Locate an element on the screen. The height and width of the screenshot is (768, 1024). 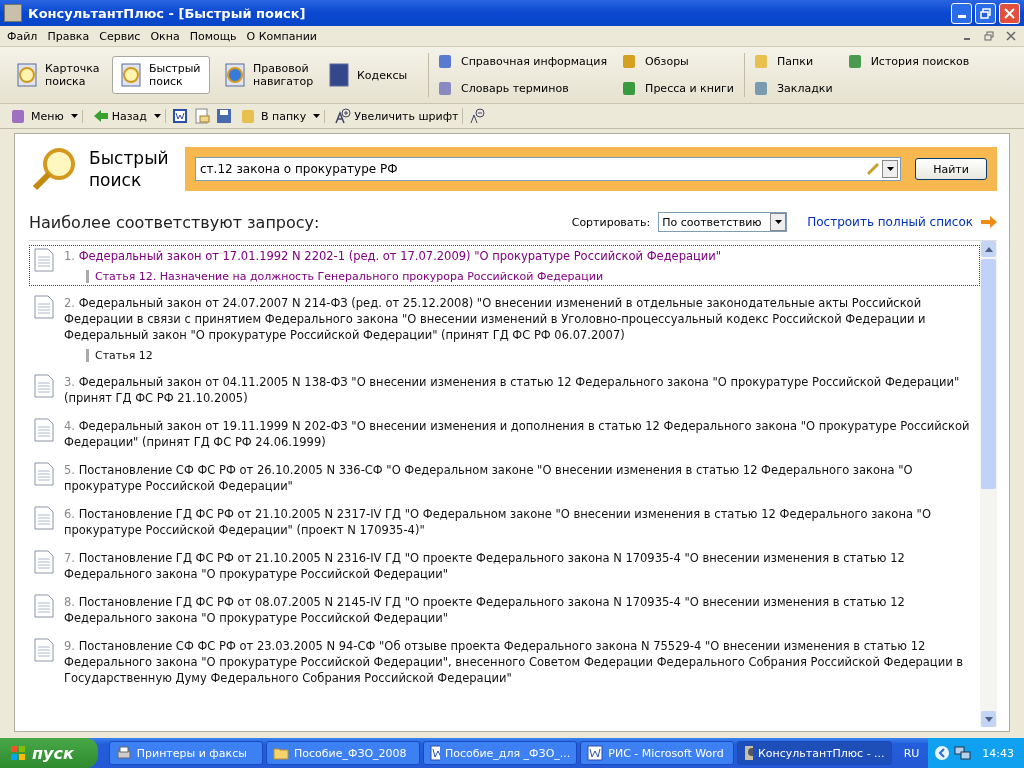
search-title: Быстрый поиск is located at coordinates (129, 169).